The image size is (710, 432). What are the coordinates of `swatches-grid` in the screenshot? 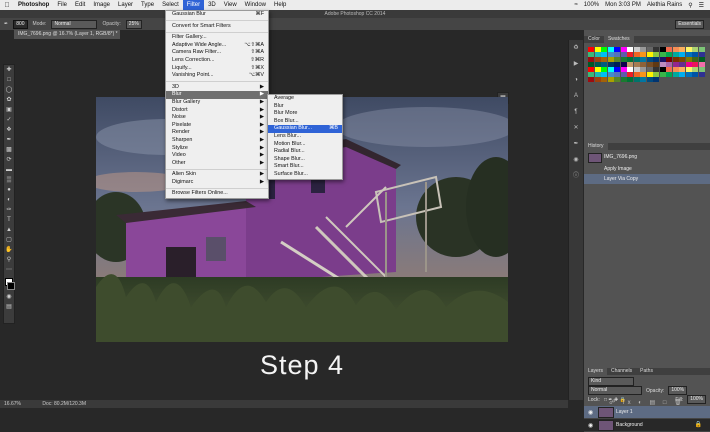 It's located at (647, 93).